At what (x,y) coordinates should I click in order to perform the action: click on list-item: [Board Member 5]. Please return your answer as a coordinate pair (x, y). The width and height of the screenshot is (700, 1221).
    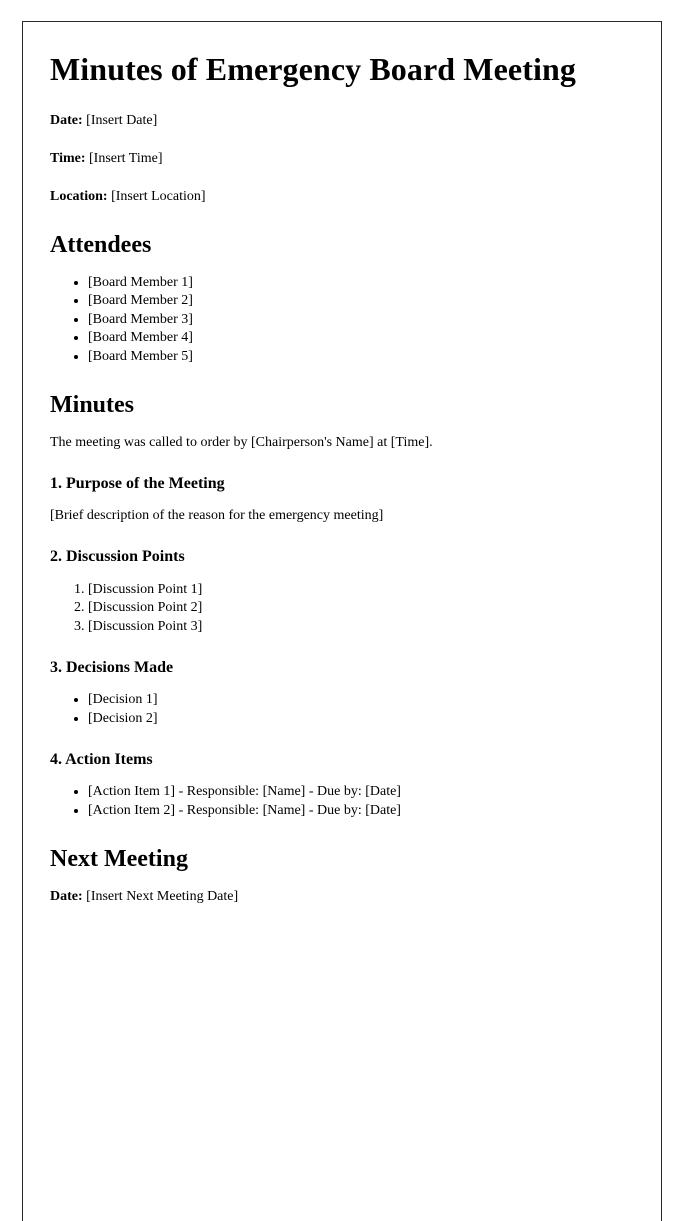
    Looking at the image, I should click on (369, 357).